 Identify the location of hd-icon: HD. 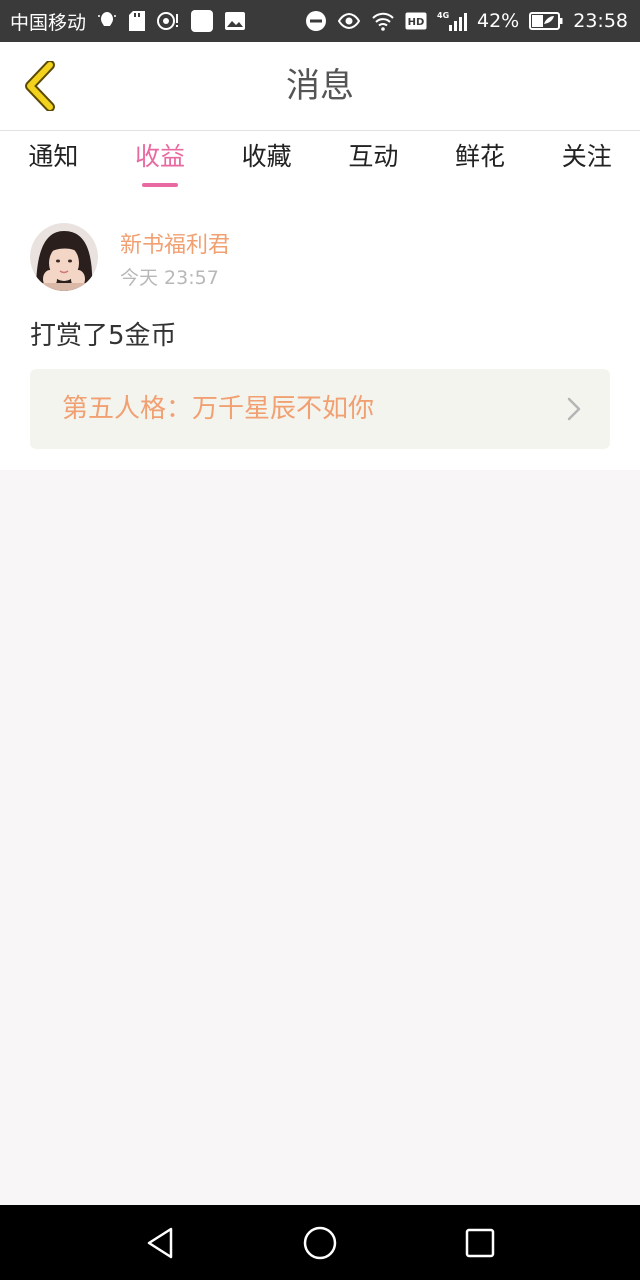
(416, 21).